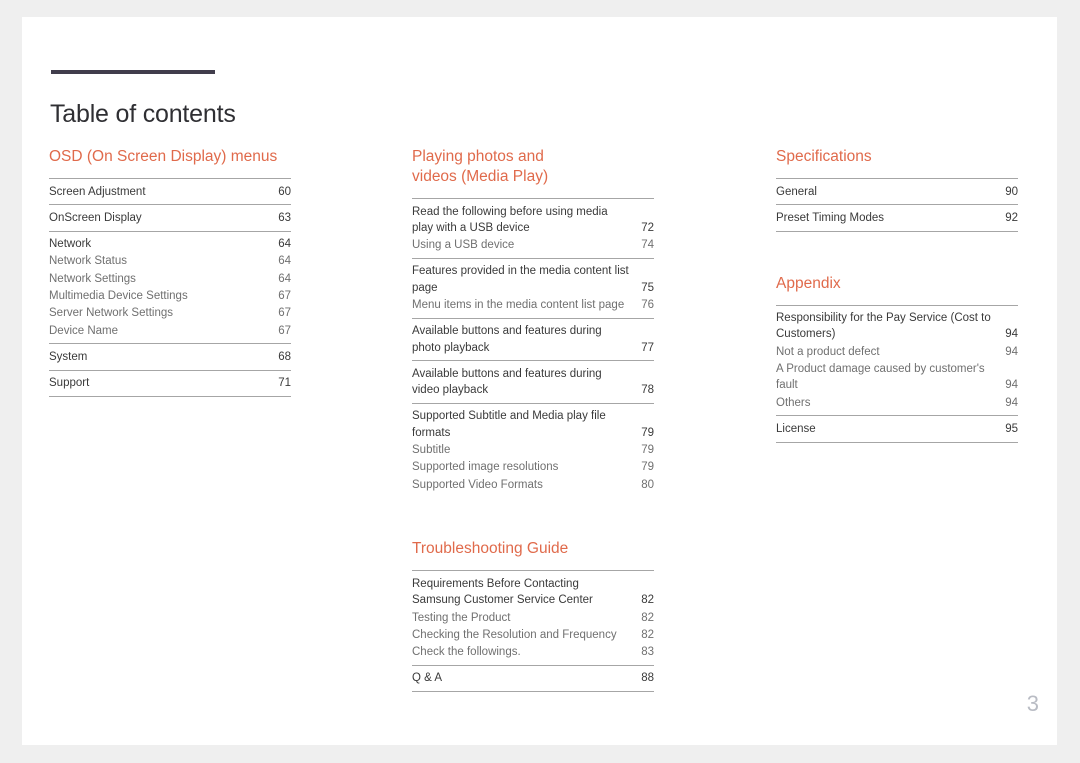 The width and height of the screenshot is (1080, 763). What do you see at coordinates (284, 356) in the screenshot?
I see `toc-entry-page-number: 68` at bounding box center [284, 356].